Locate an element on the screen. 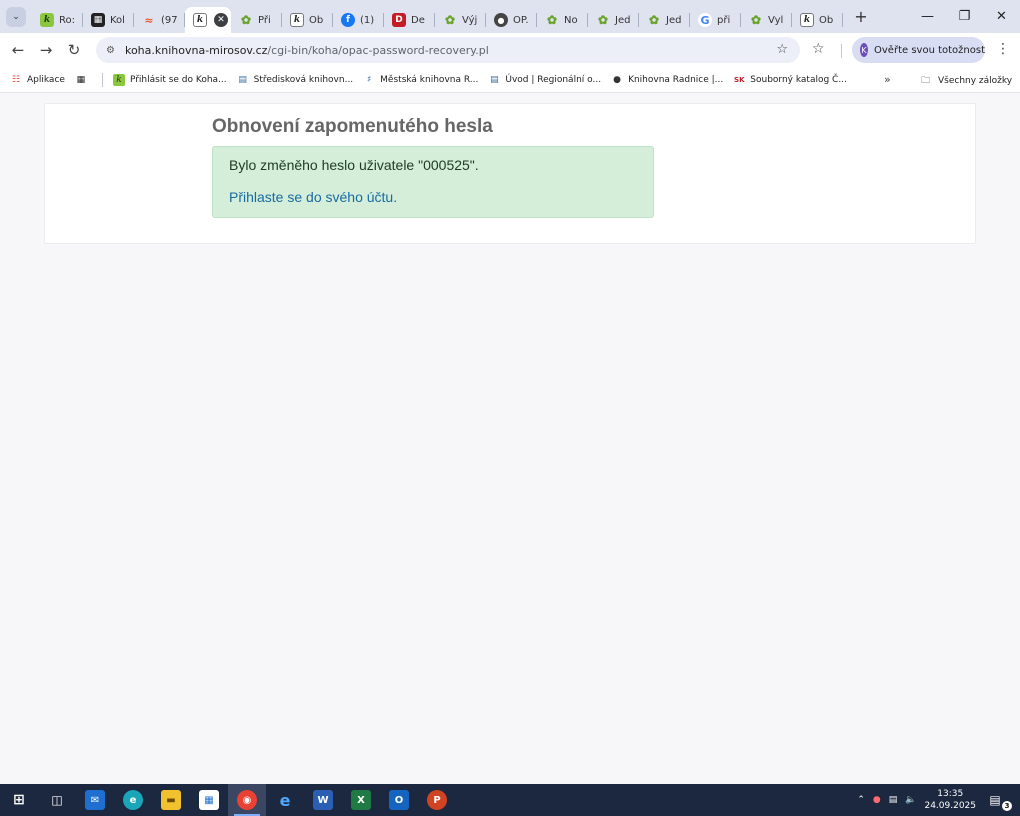  mail-icon: ✉ is located at coordinates (95, 800).